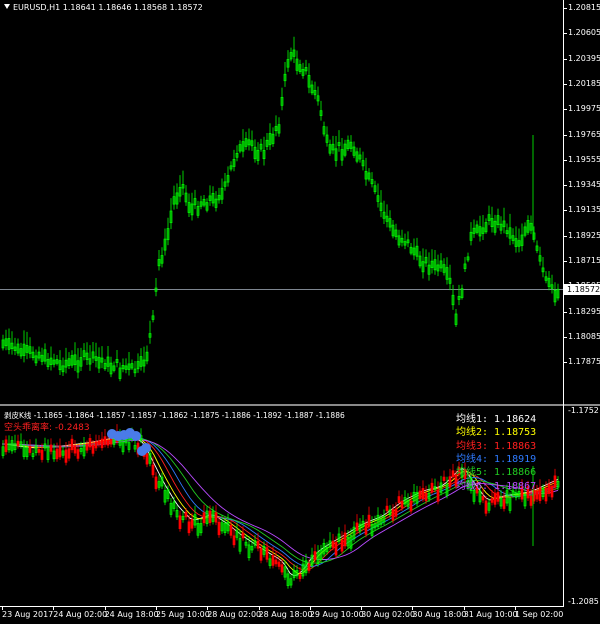  I want to click on price-axis-border, so click(563, 303).